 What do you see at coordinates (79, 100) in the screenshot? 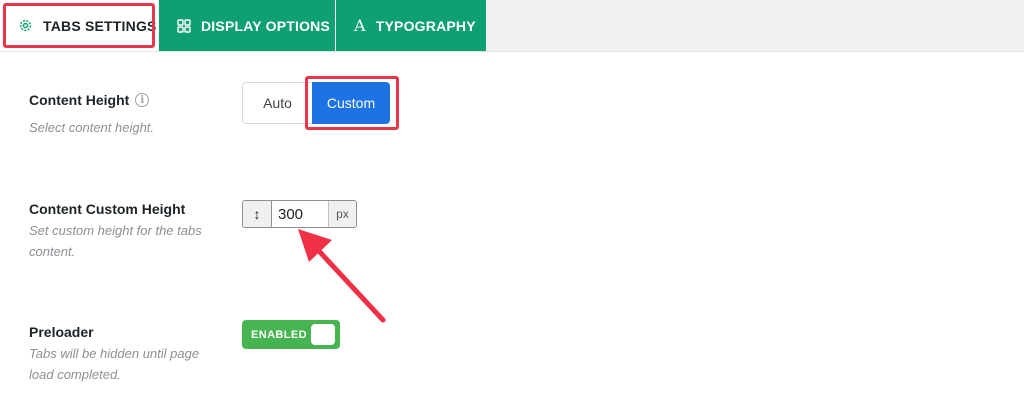
I see `content-height-label-text: Content Height` at bounding box center [79, 100].